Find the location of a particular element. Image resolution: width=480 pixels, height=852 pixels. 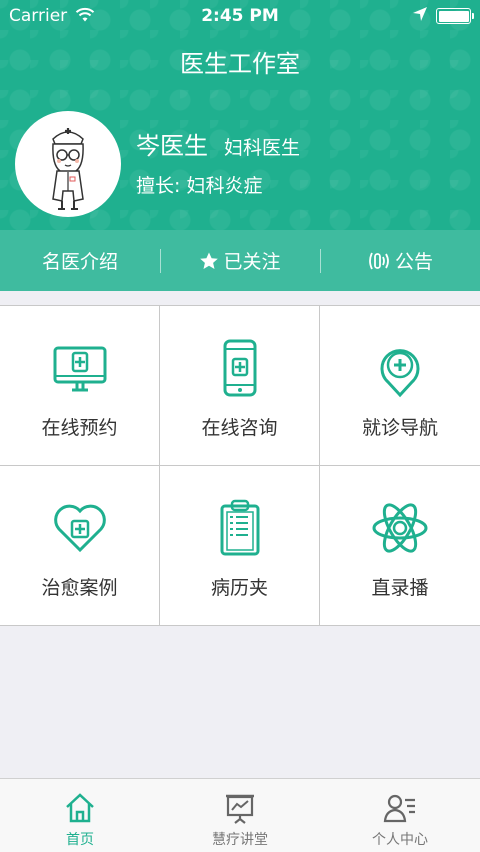

doctor-specialty: 擅长: 妇科炎症 is located at coordinates (199, 186).